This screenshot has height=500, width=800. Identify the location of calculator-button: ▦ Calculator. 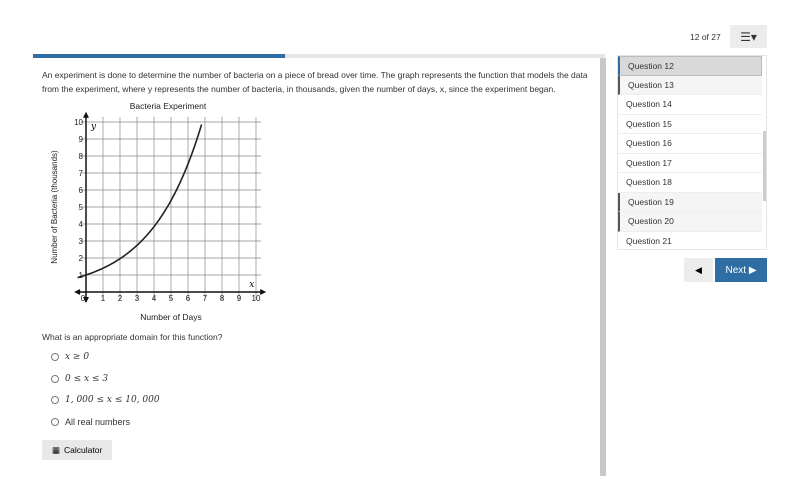
(77, 450).